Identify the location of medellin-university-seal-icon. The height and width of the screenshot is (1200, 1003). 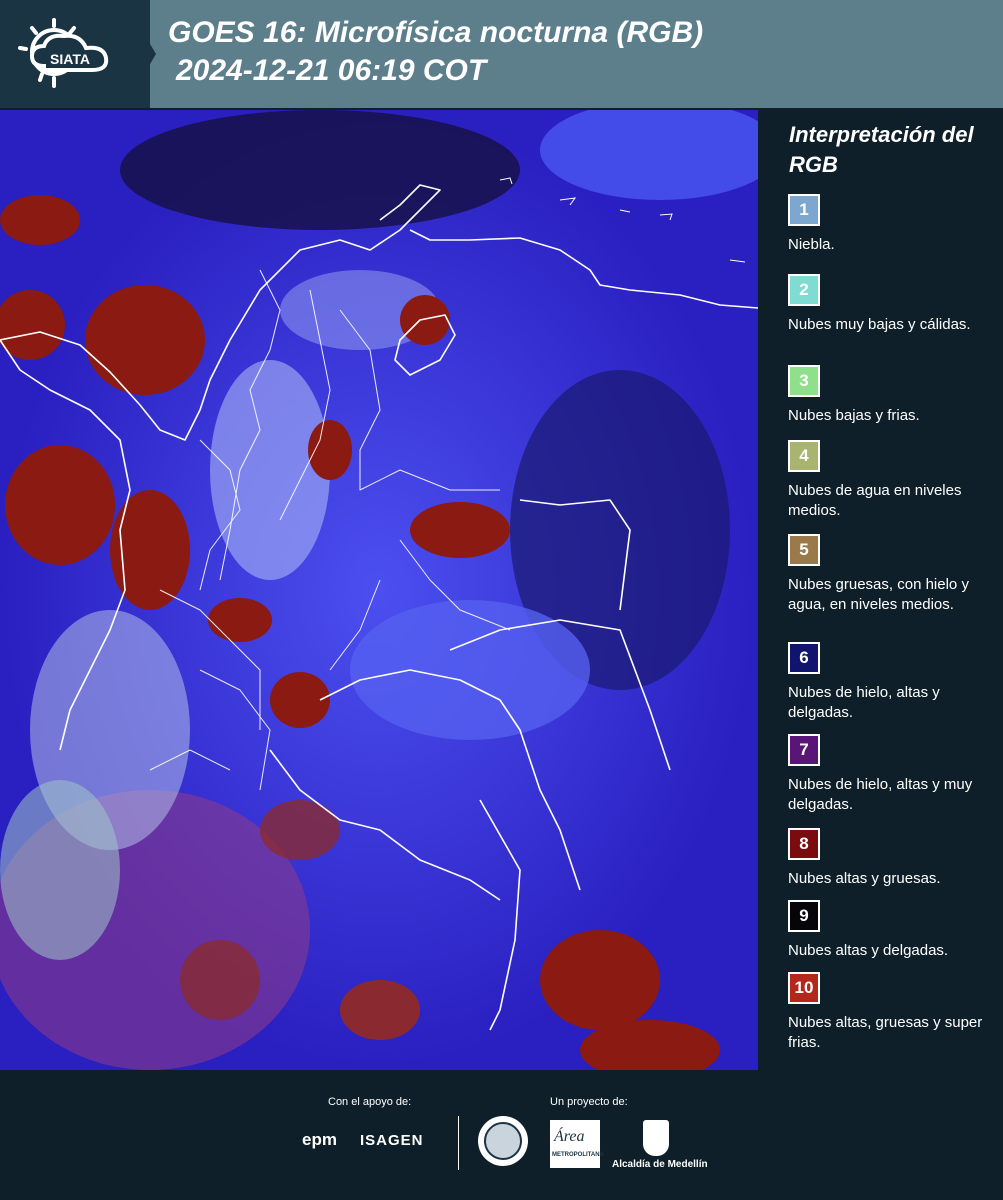
(503, 1141).